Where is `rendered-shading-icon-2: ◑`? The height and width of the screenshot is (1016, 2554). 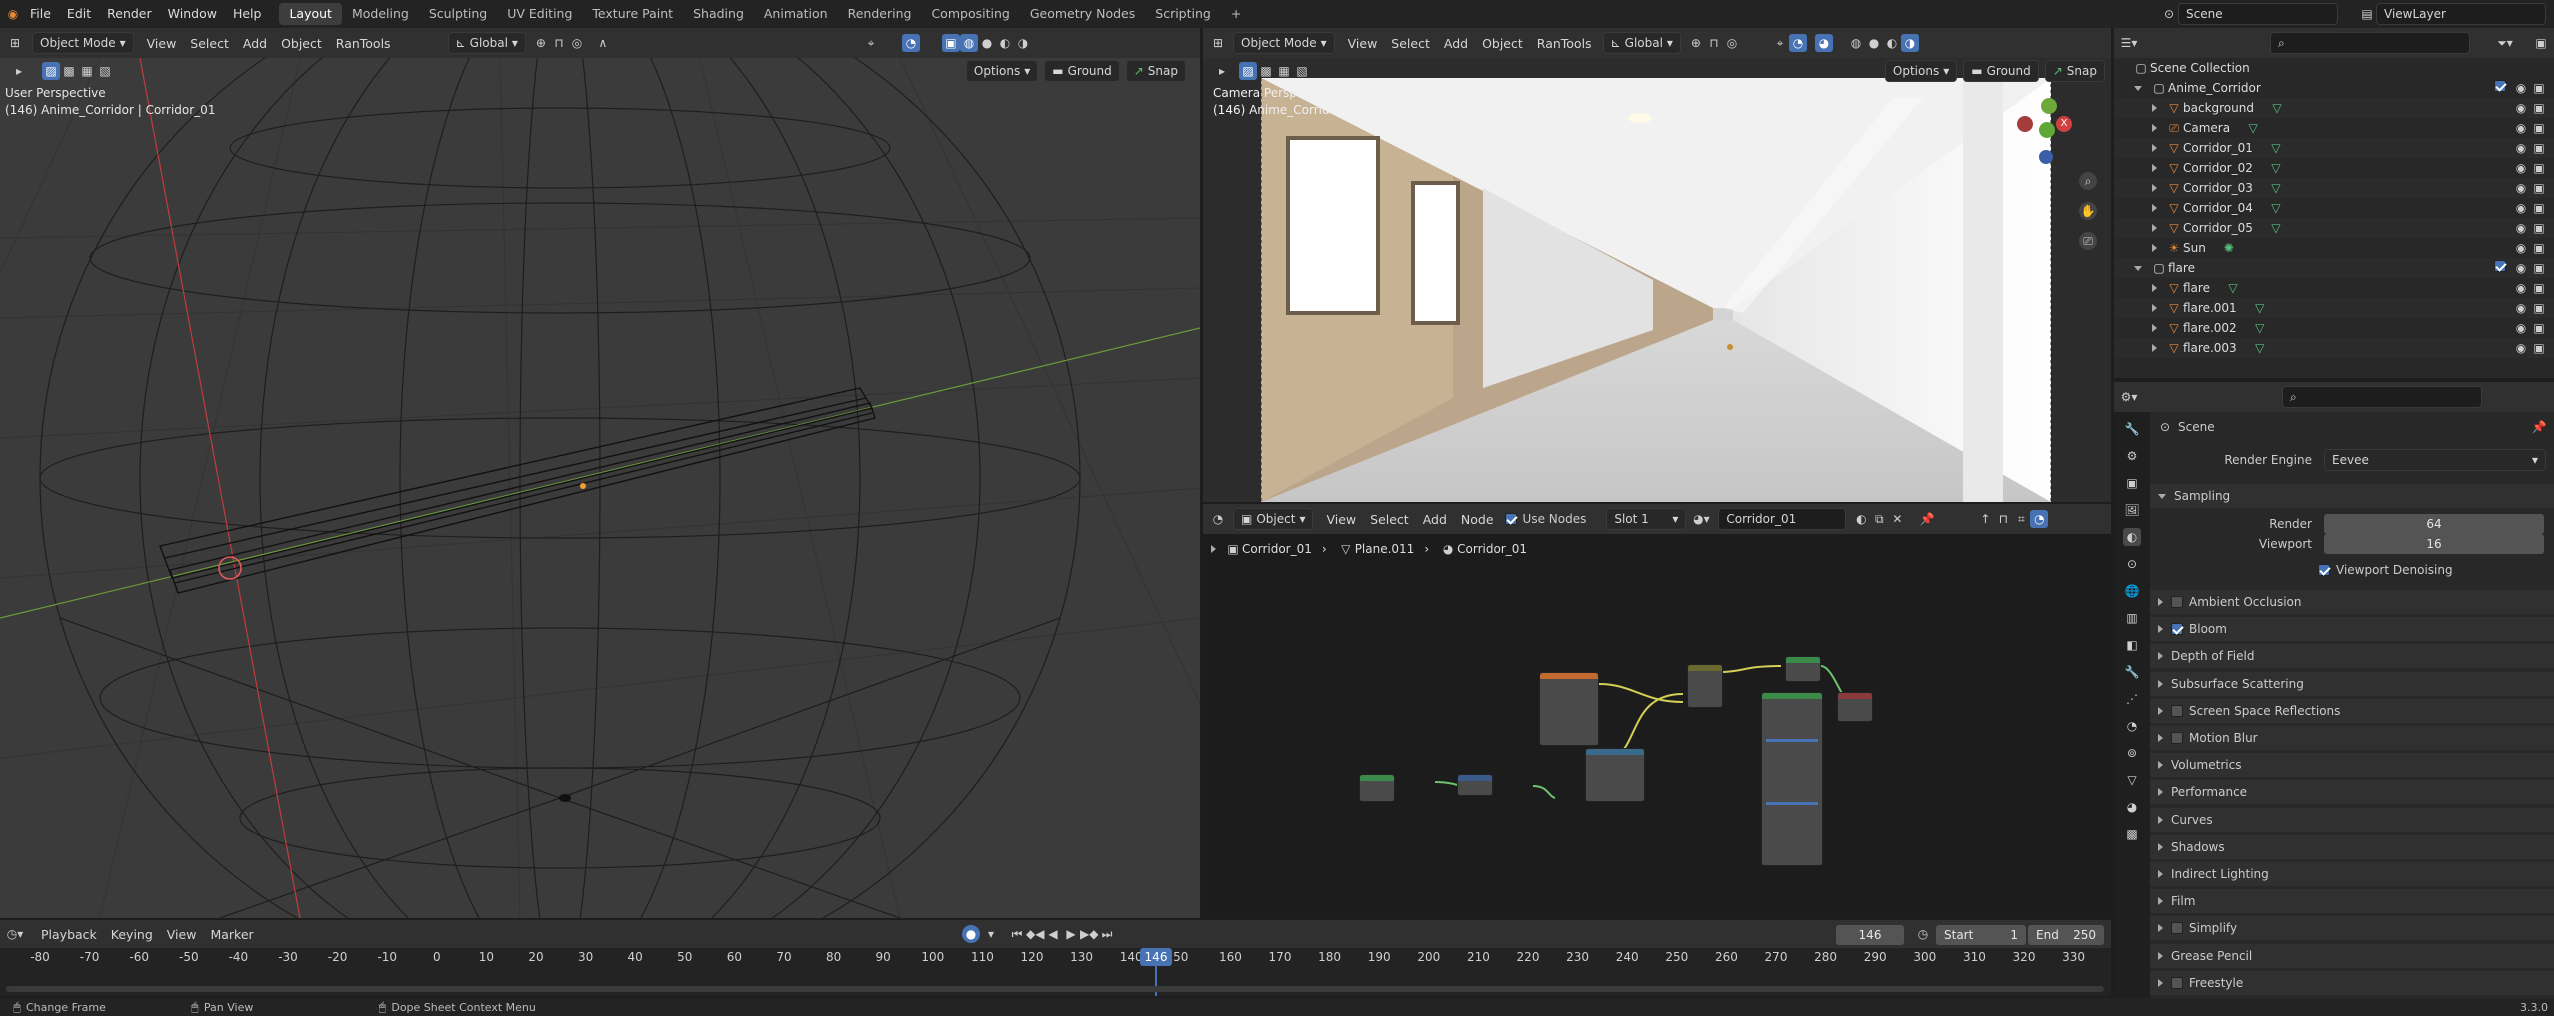 rendered-shading-icon-2: ◑ is located at coordinates (1909, 43).